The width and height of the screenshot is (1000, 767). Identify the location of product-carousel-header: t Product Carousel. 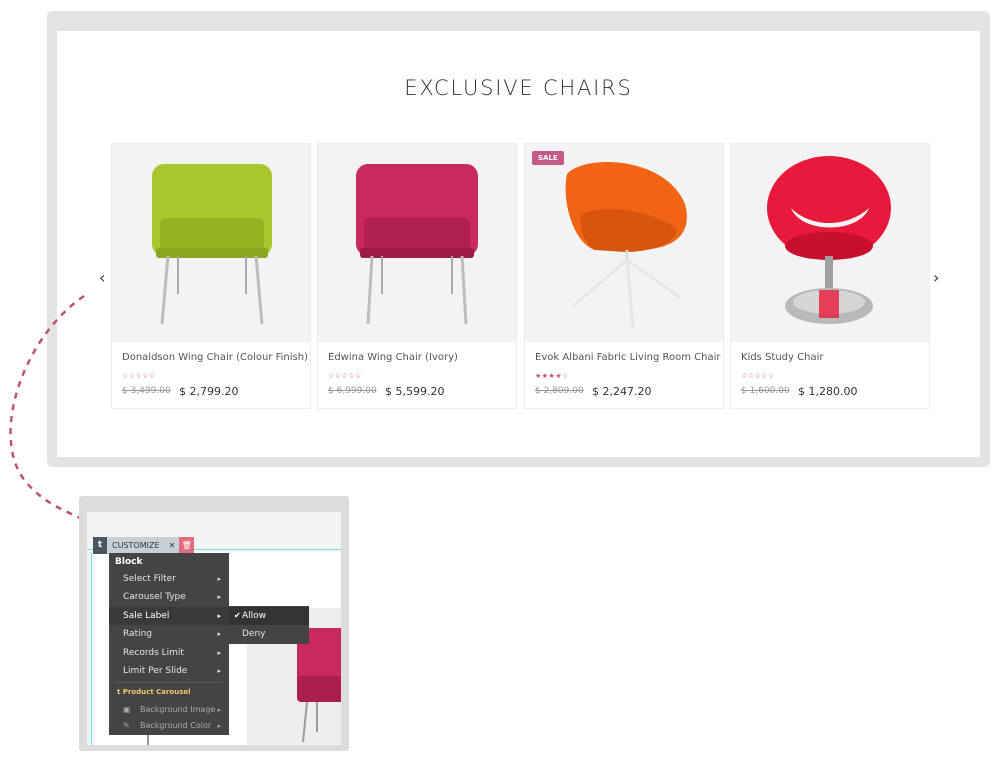
(154, 692).